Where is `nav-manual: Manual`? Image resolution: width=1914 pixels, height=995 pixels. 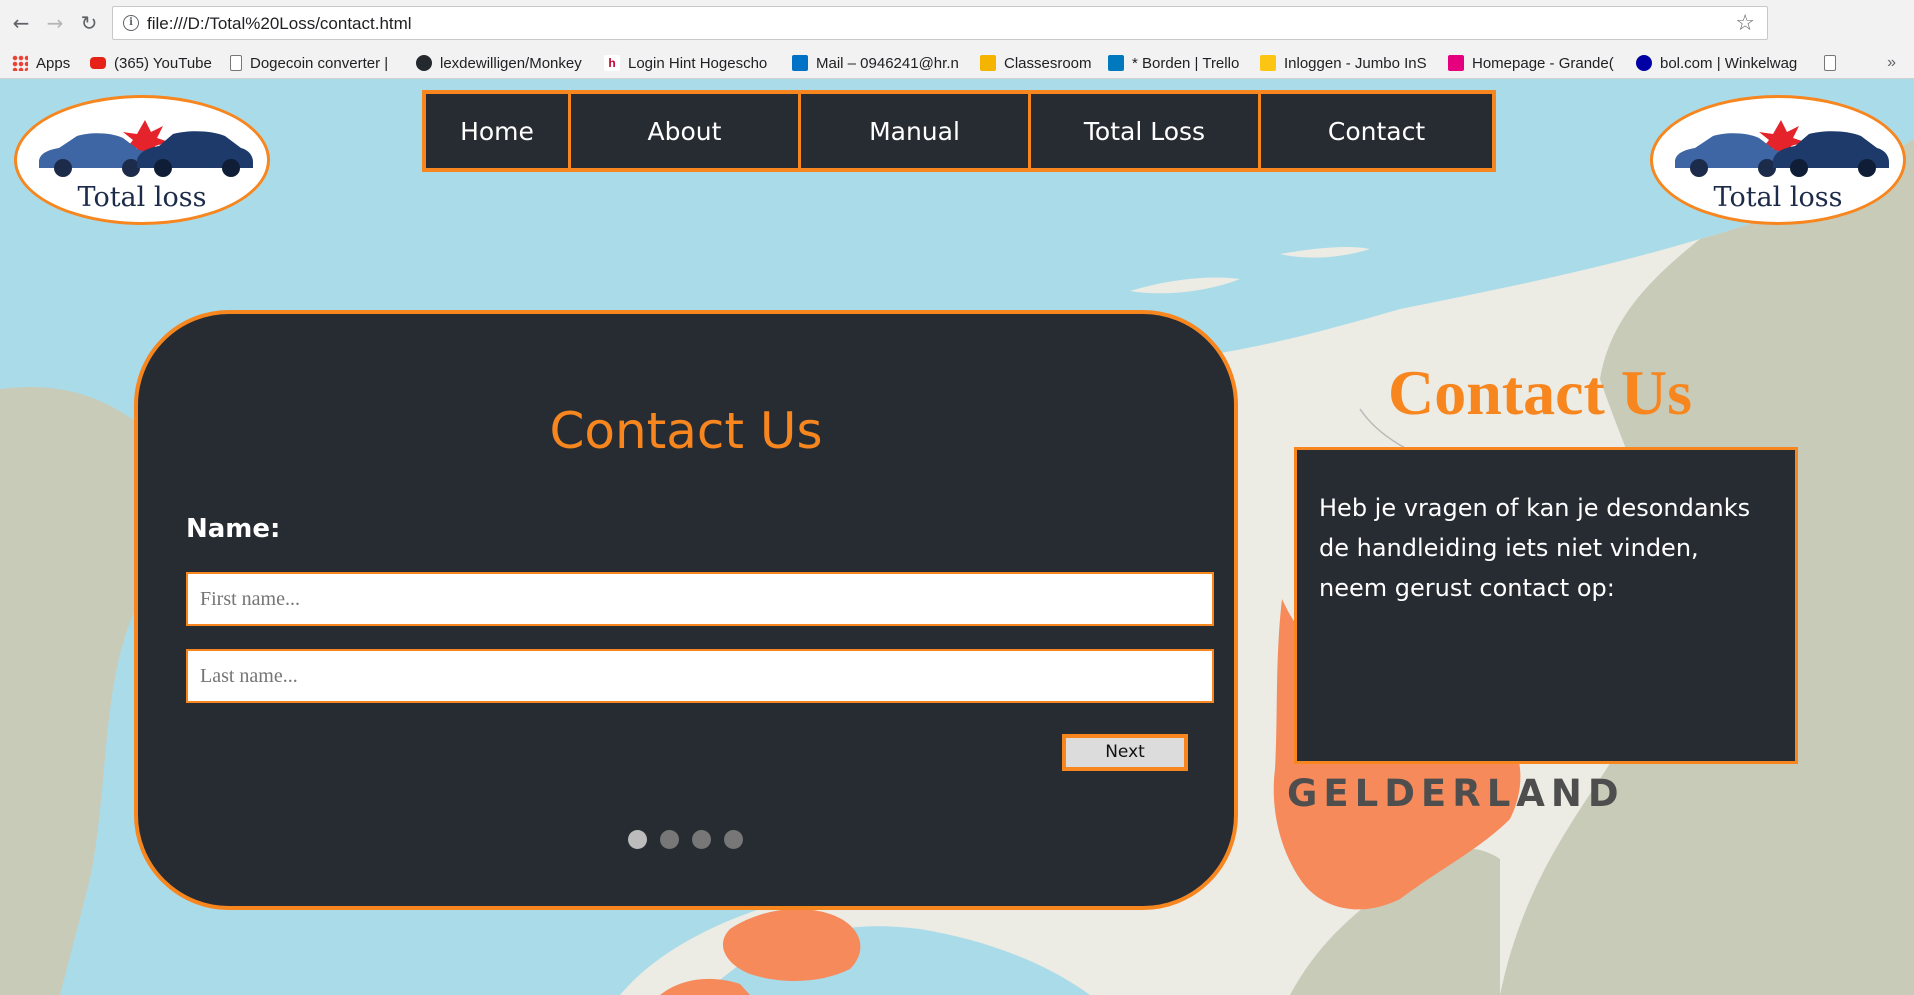
nav-manual: Manual is located at coordinates (916, 131).